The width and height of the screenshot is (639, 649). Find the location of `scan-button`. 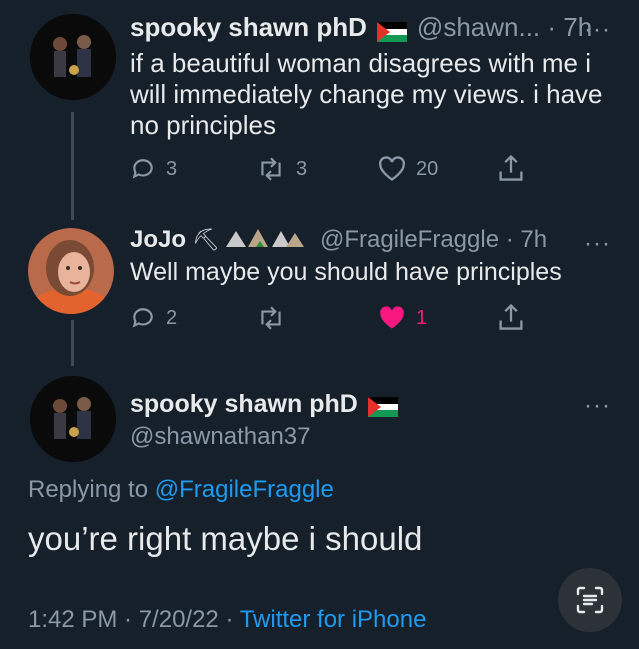

scan-button is located at coordinates (590, 600).